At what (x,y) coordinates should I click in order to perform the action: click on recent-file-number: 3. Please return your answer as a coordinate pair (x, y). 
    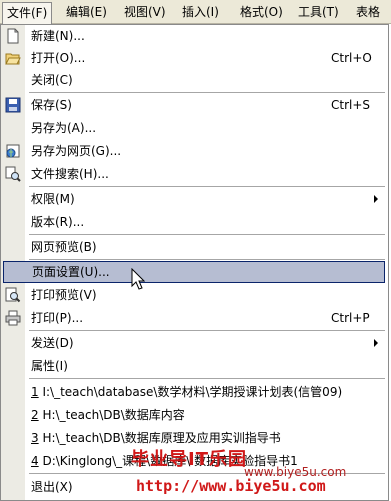
    Looking at the image, I should click on (35, 438).